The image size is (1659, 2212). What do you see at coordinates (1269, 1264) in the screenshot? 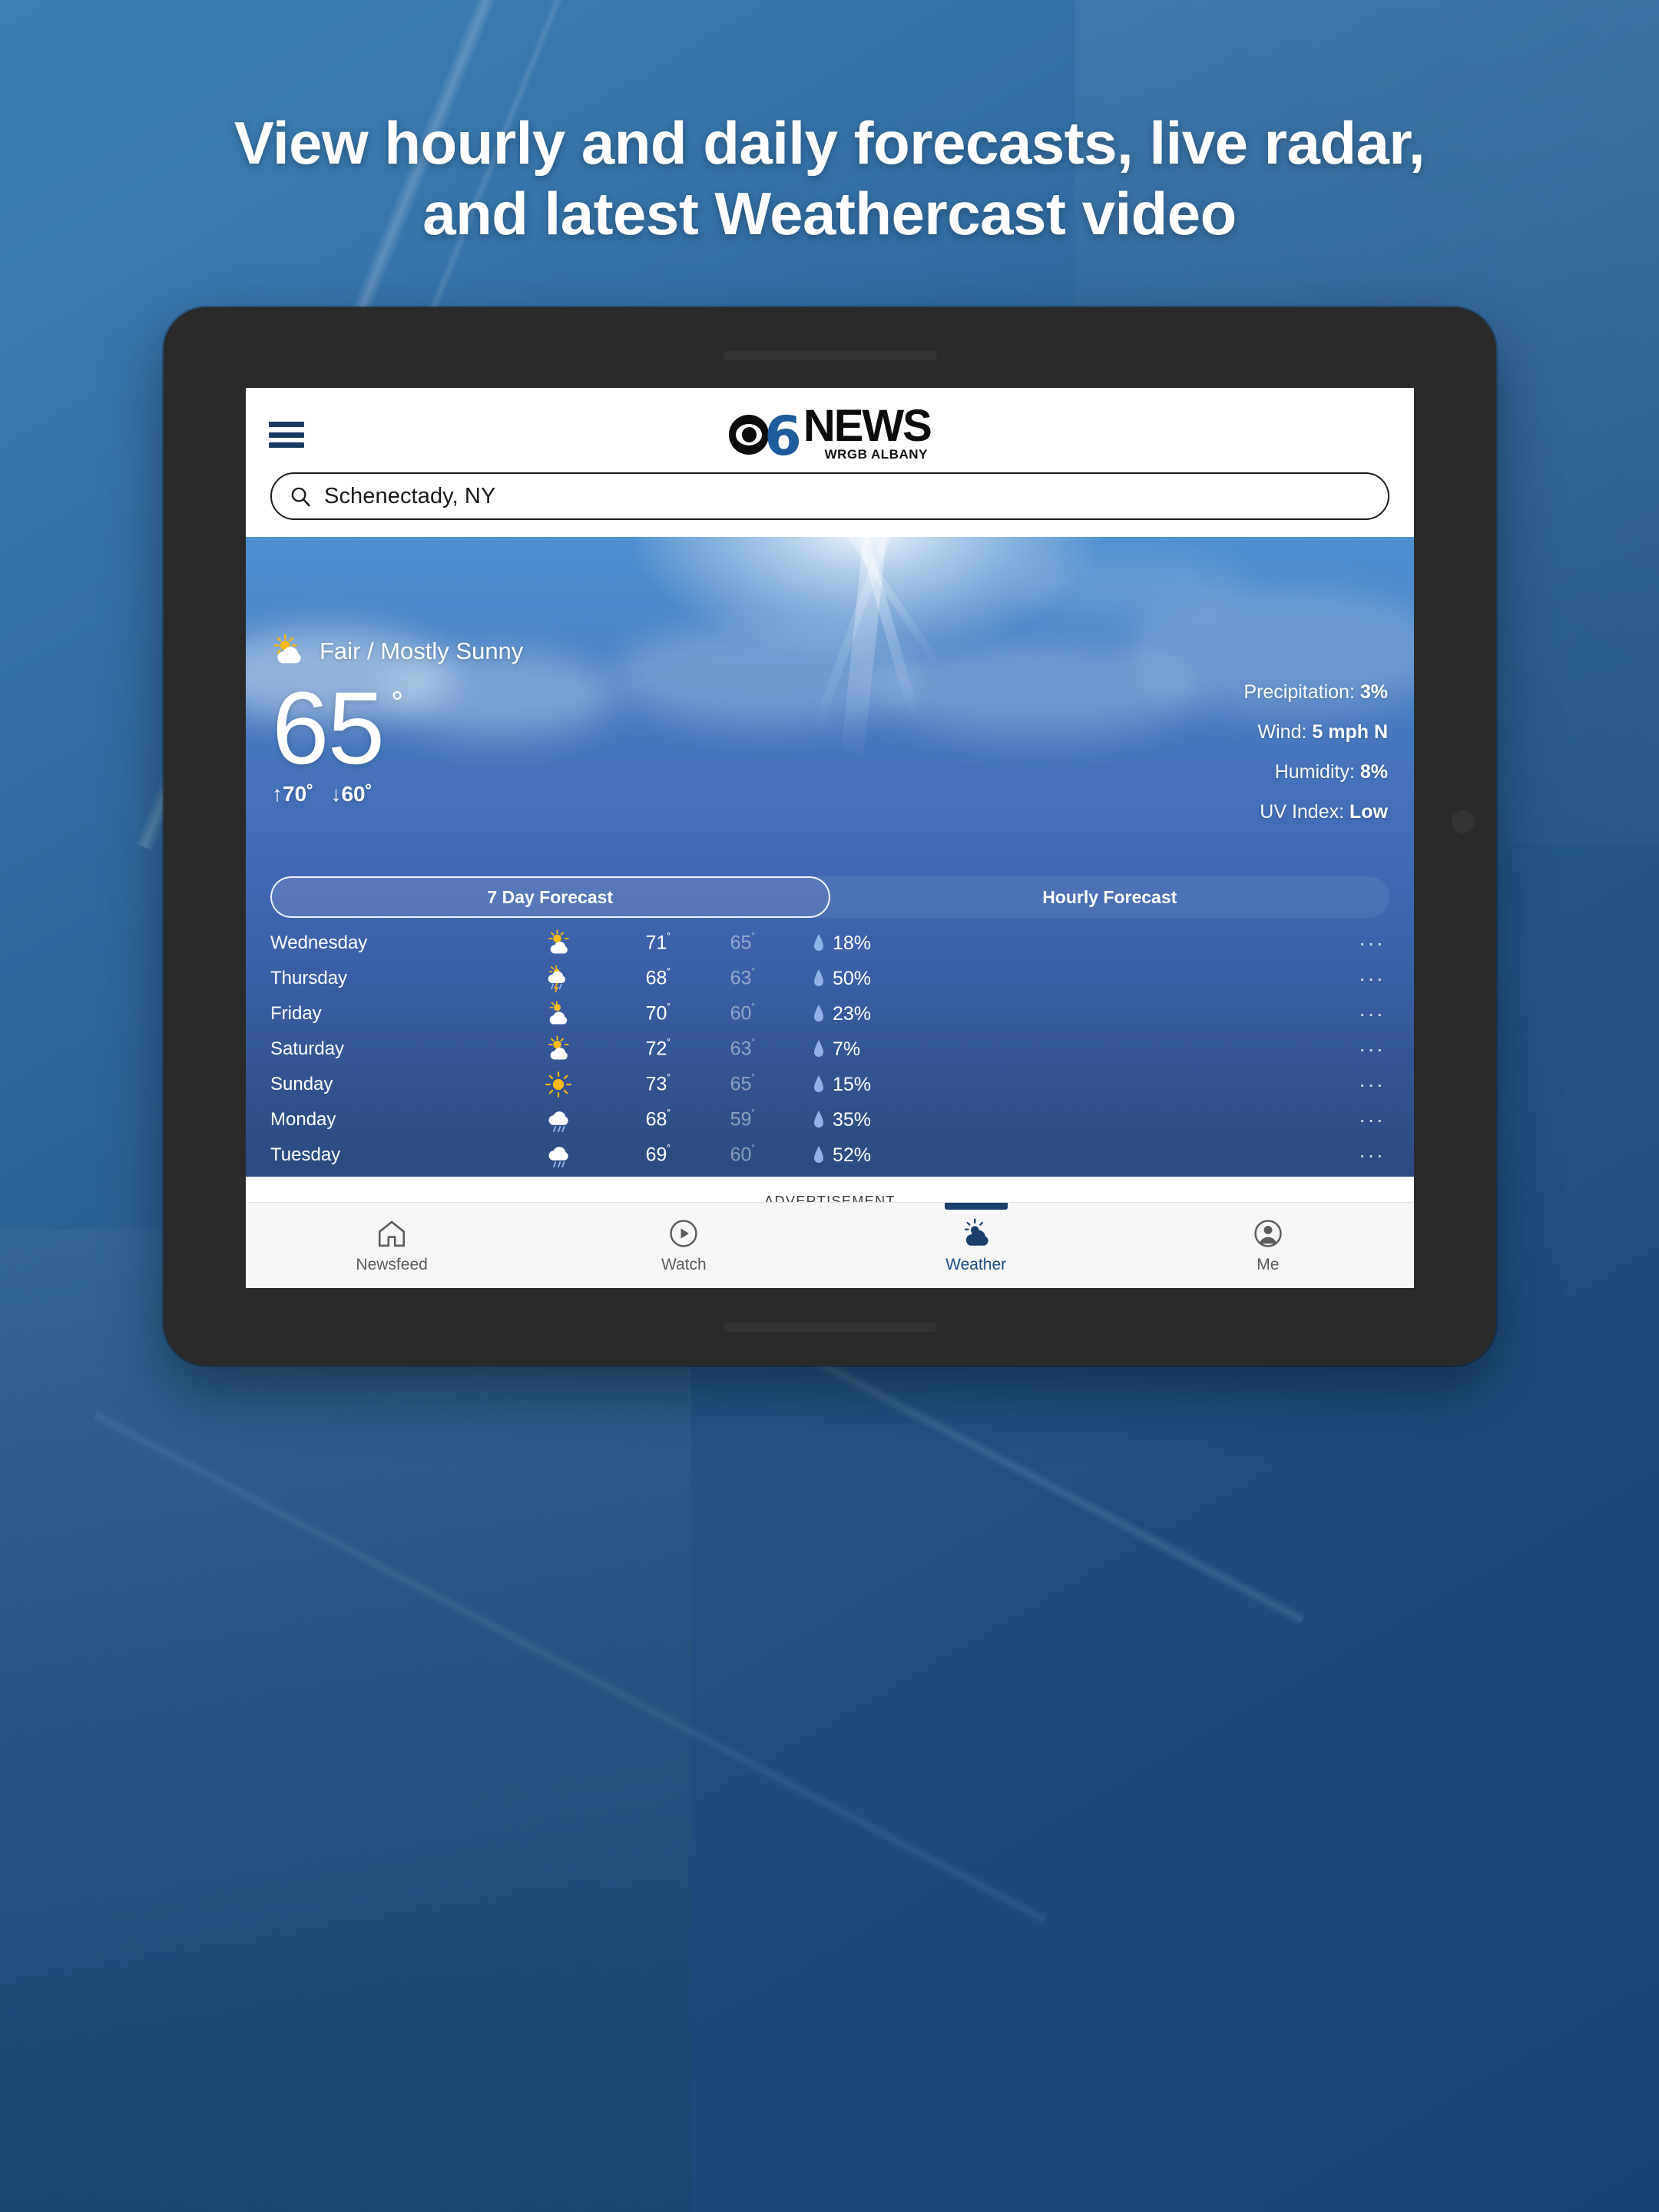
I see `nav-label: Me` at bounding box center [1269, 1264].